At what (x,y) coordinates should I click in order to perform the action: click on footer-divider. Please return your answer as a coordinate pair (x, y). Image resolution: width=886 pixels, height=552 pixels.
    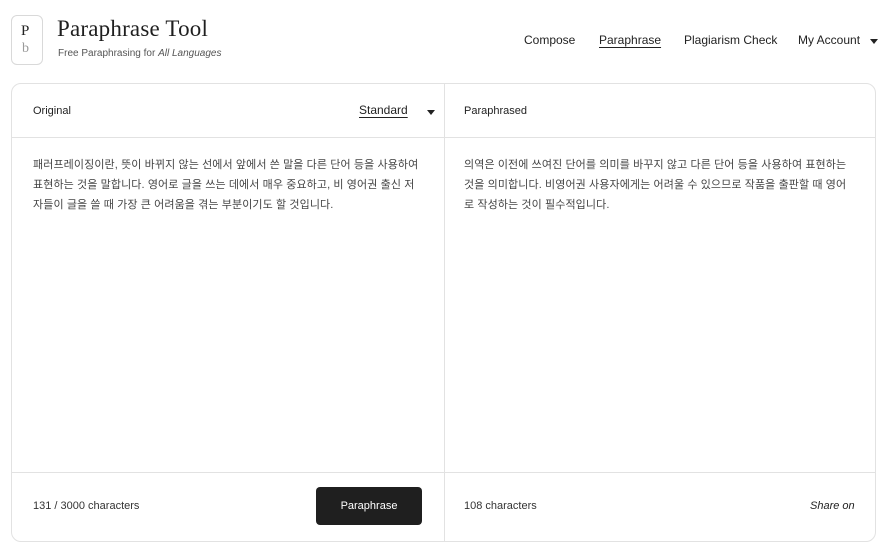
    Looking at the image, I should click on (443, 472).